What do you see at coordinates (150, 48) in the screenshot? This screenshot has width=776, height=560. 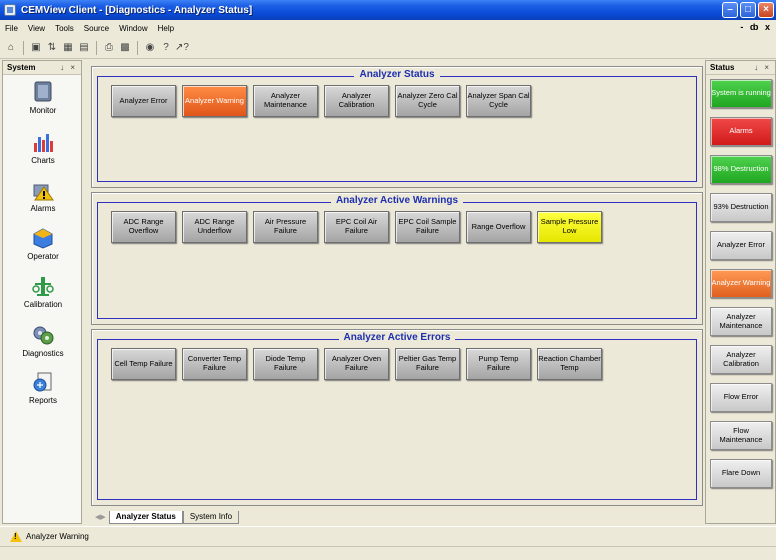 I see `binoculars-icon: ◉` at bounding box center [150, 48].